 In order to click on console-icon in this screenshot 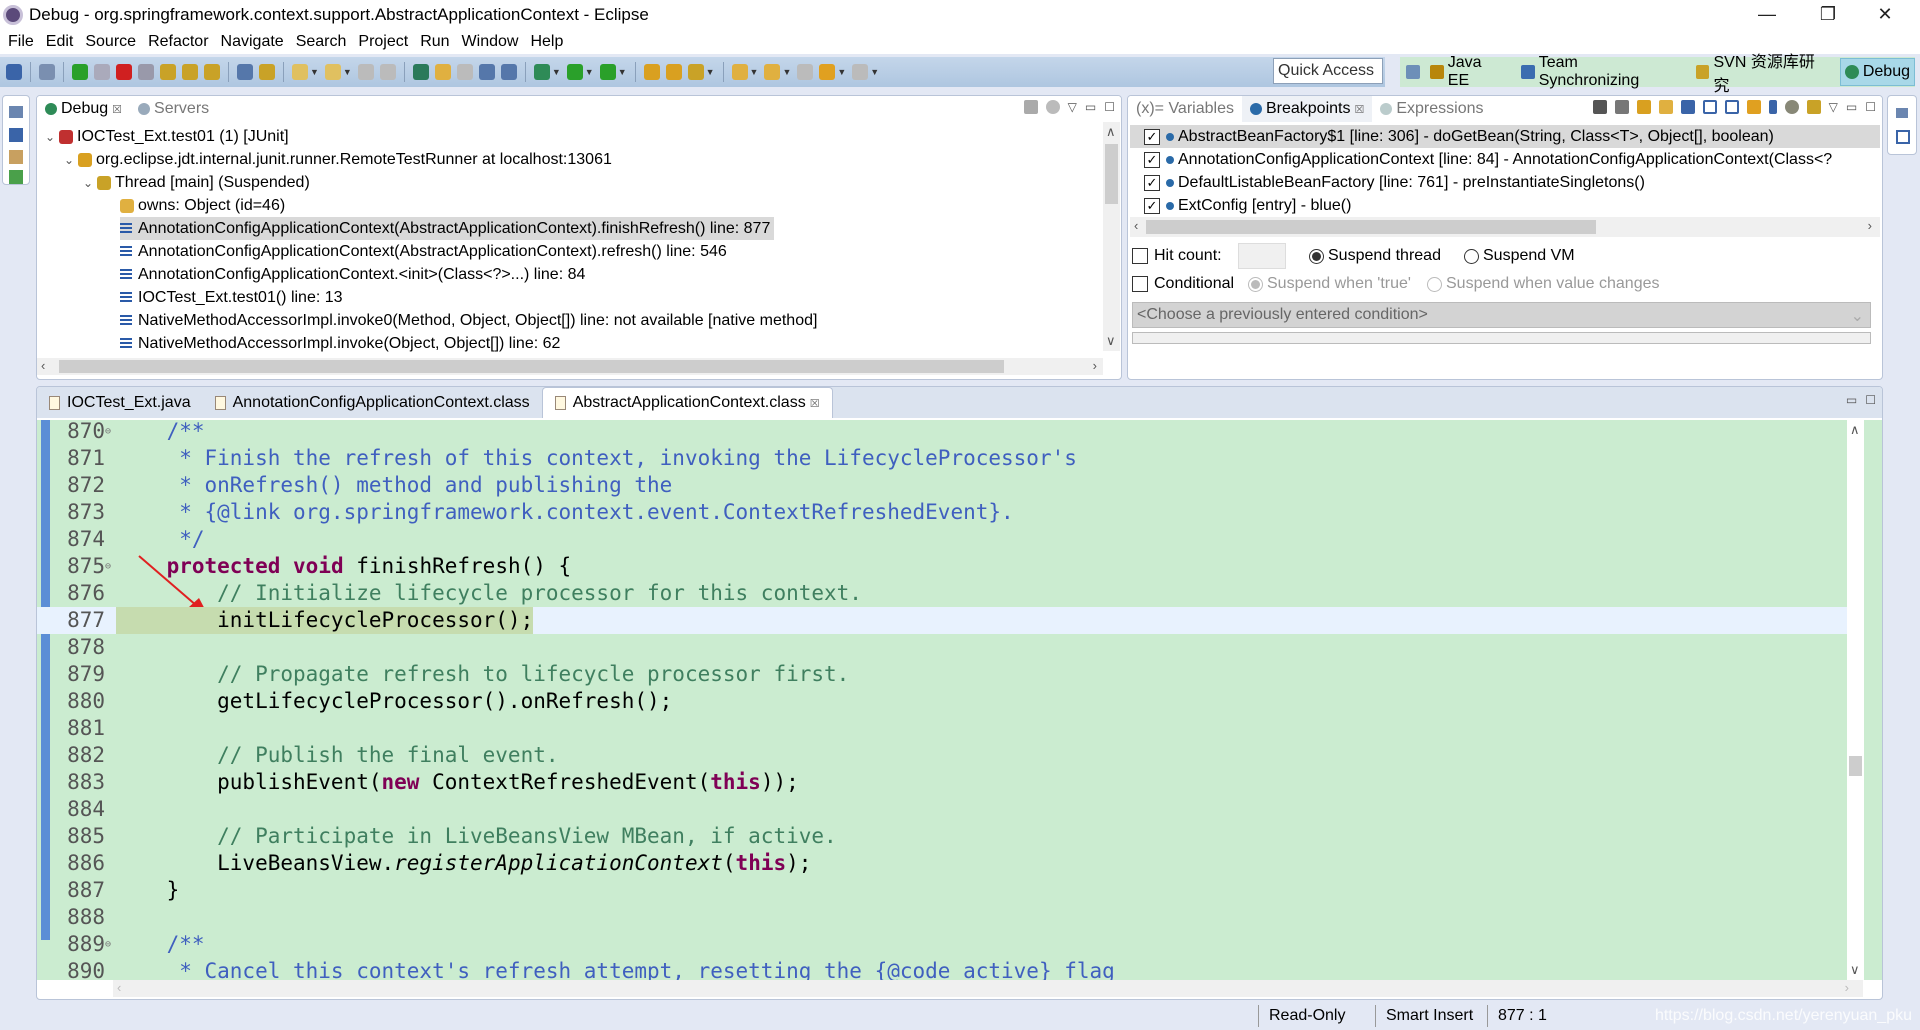, I will do `click(16, 135)`.